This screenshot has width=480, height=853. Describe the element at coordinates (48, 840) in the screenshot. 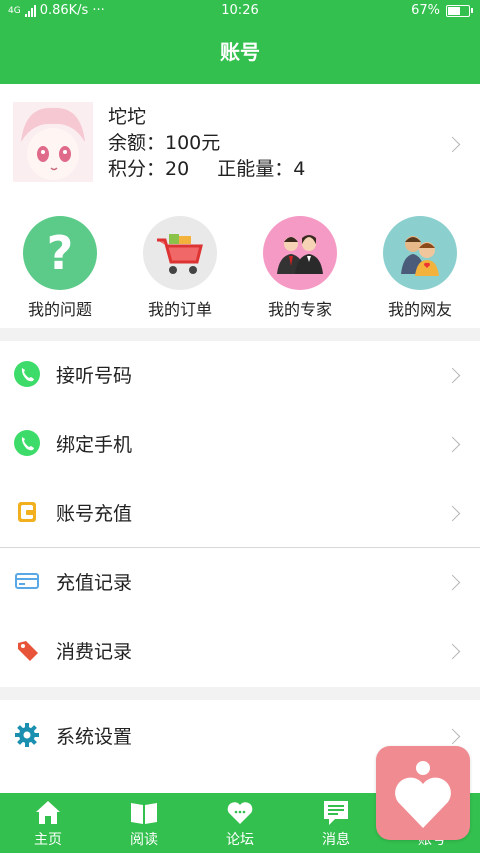

I see `tab-label: 主页` at that location.